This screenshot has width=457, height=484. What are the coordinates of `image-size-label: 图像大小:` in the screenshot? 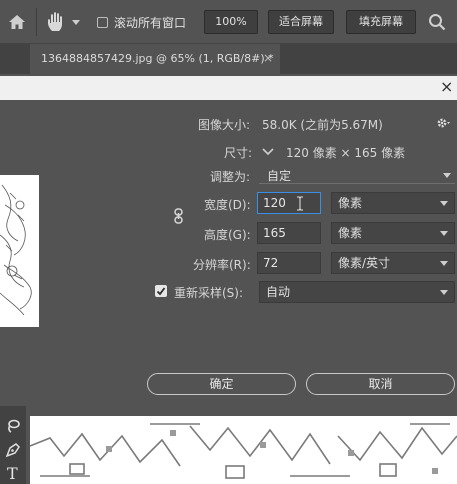 It's located at (224, 125).